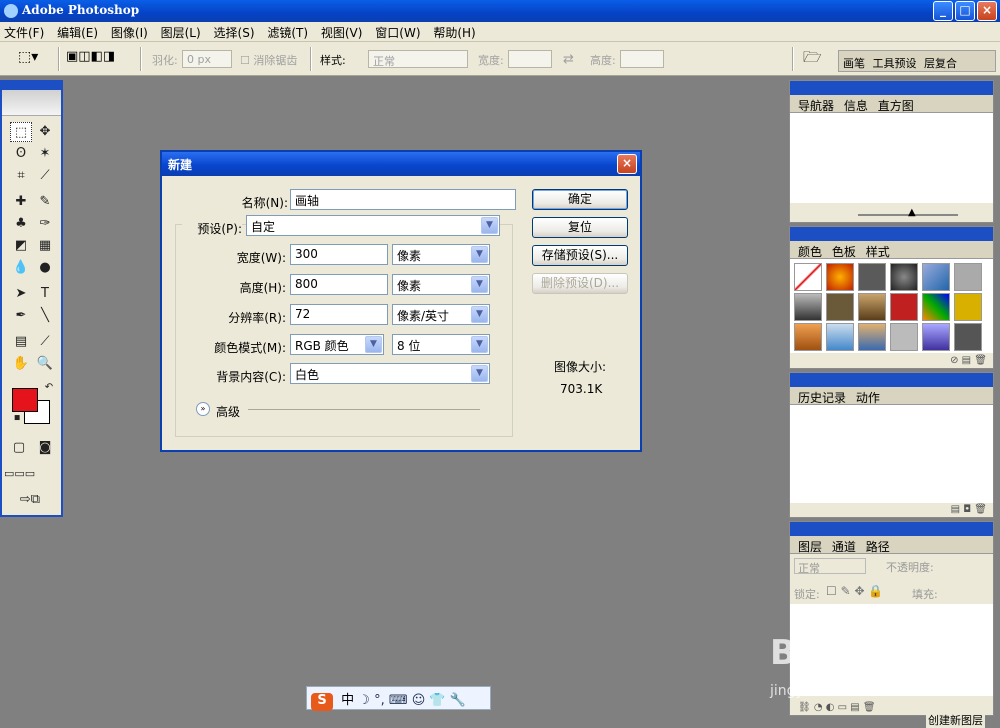 The image size is (1000, 728). Describe the element at coordinates (21, 132) in the screenshot. I see `rect-marquee-tool-icon: ⬚` at that location.